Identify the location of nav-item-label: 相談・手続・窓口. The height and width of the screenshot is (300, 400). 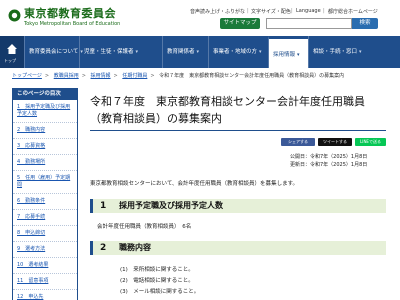
(335, 52).